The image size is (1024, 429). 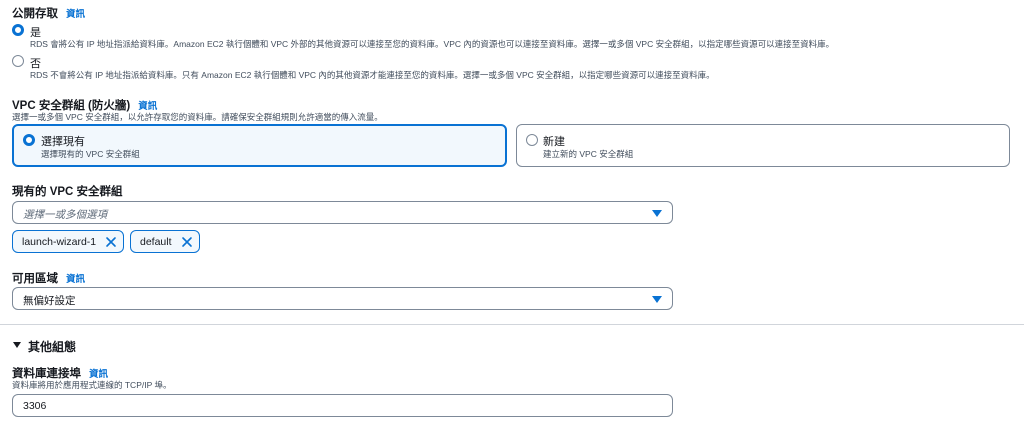 What do you see at coordinates (342, 405) in the screenshot?
I see `db-port-input: 3306` at bounding box center [342, 405].